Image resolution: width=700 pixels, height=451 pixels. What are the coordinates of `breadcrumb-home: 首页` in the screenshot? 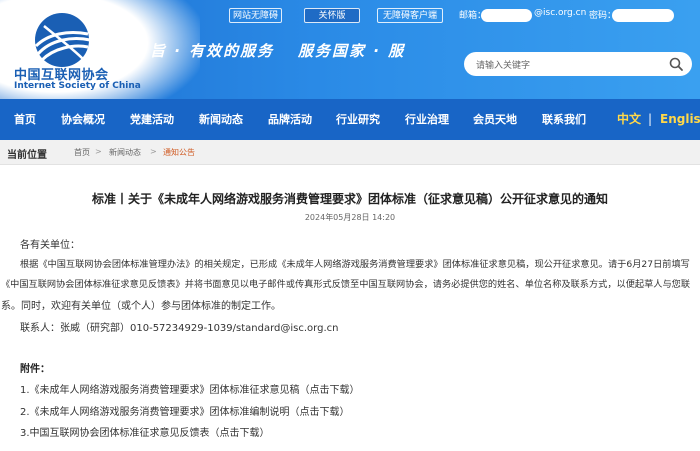 It's located at (82, 152).